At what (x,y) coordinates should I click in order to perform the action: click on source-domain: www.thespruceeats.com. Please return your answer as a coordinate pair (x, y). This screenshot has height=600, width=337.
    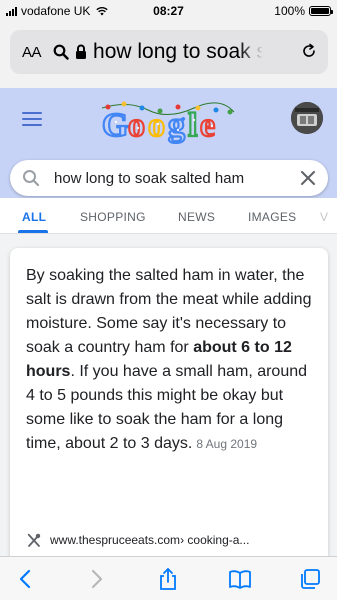
    Looking at the image, I should click on (115, 540).